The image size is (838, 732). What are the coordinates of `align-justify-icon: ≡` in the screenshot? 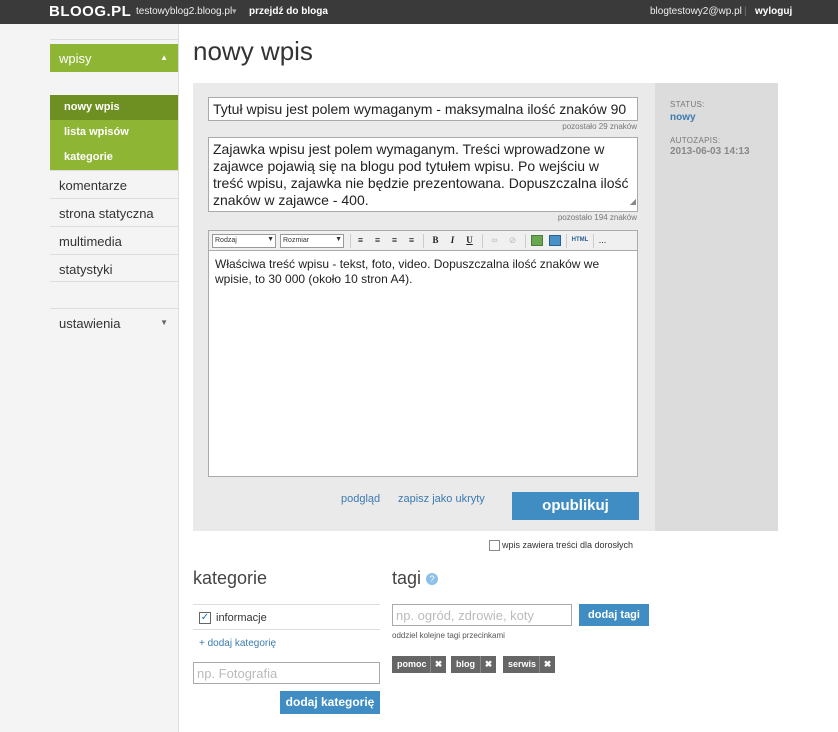 It's located at (411, 240).